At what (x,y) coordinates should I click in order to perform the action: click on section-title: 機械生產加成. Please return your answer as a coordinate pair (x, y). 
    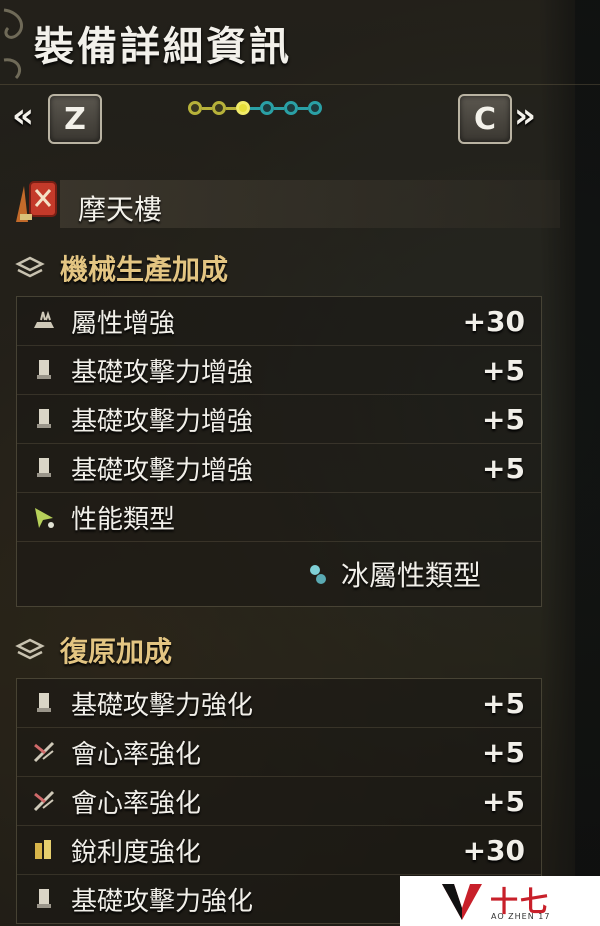
    Looking at the image, I should click on (144, 269).